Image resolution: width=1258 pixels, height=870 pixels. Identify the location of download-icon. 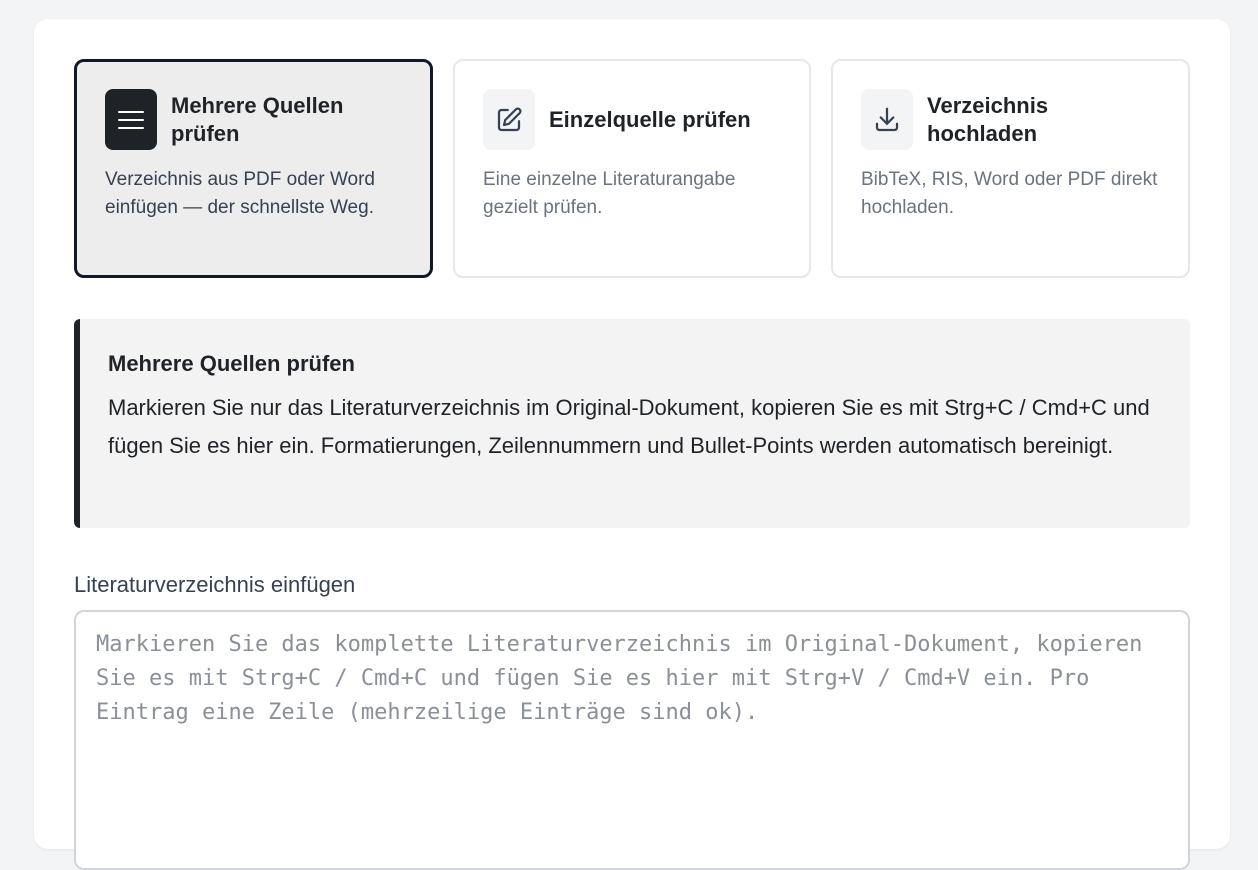
(887, 119).